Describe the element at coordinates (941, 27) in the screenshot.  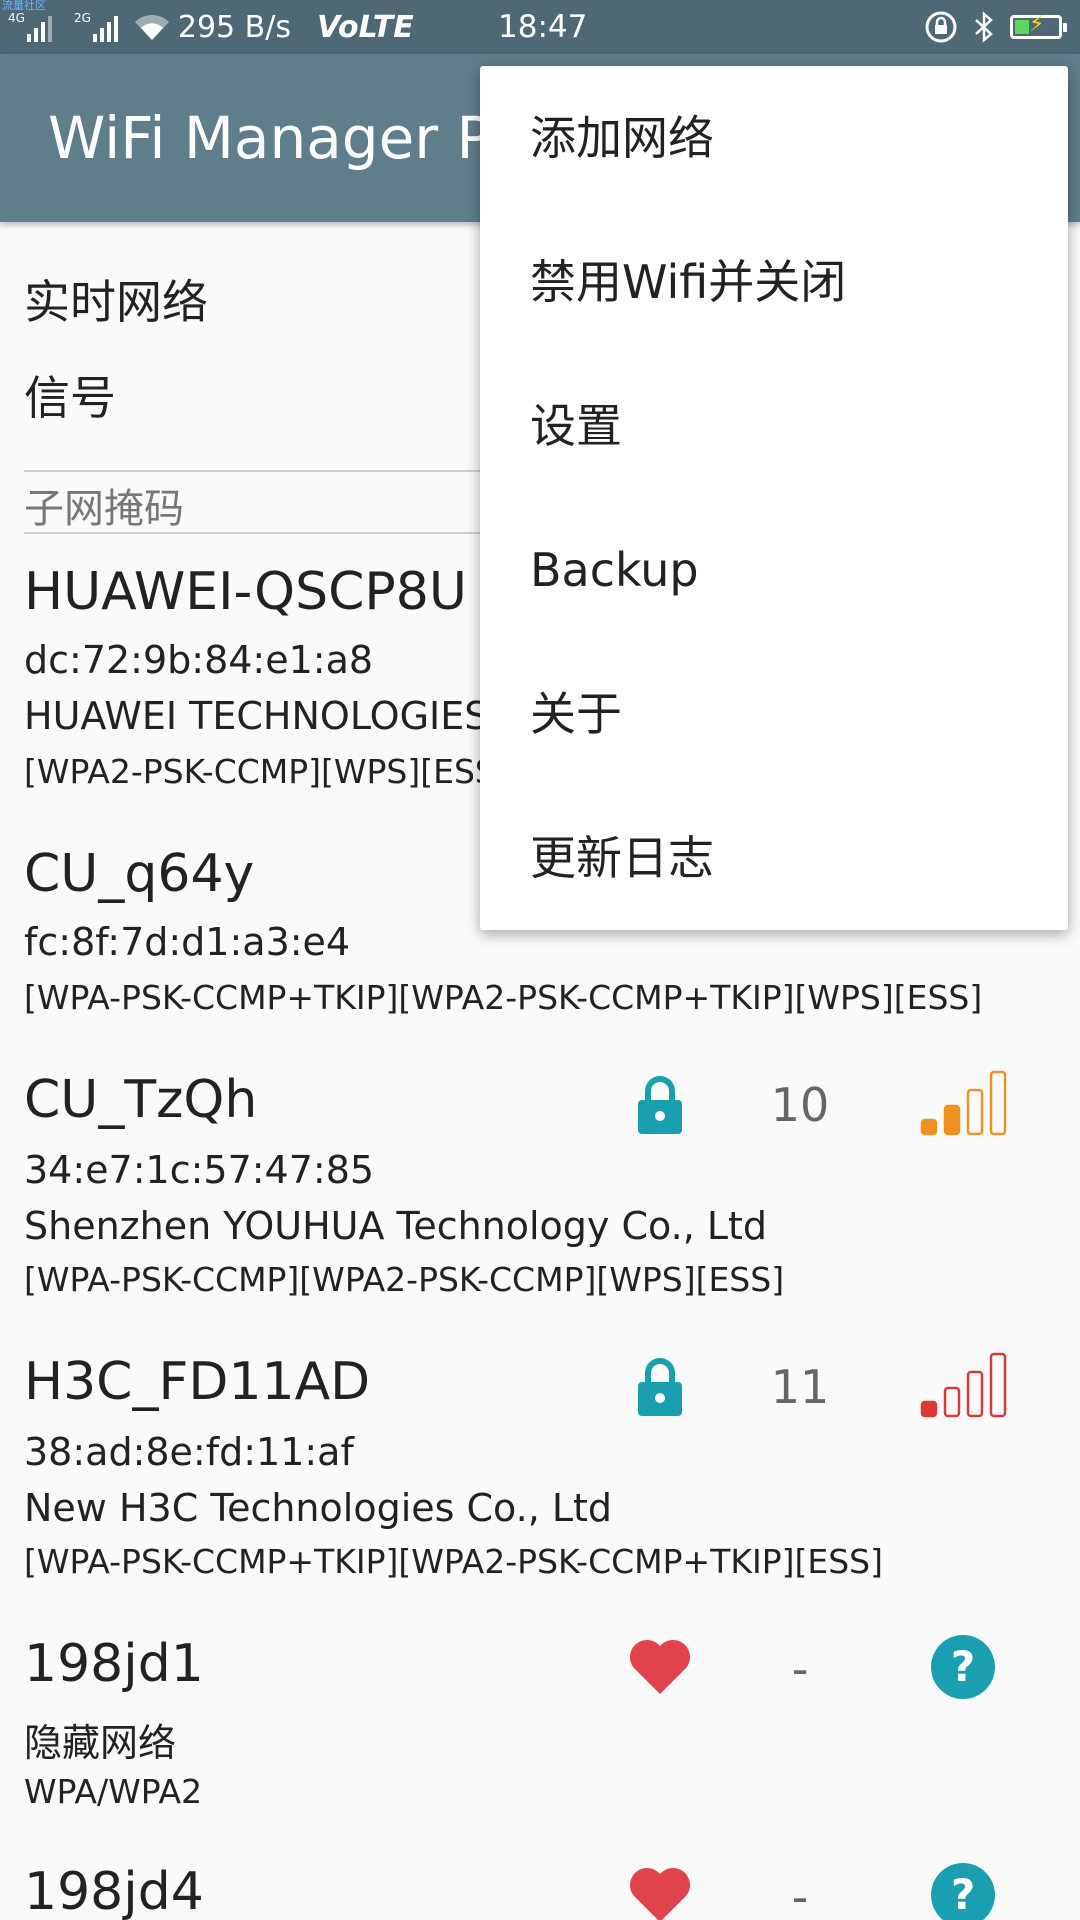
I see `rotation-lock-icon` at that location.